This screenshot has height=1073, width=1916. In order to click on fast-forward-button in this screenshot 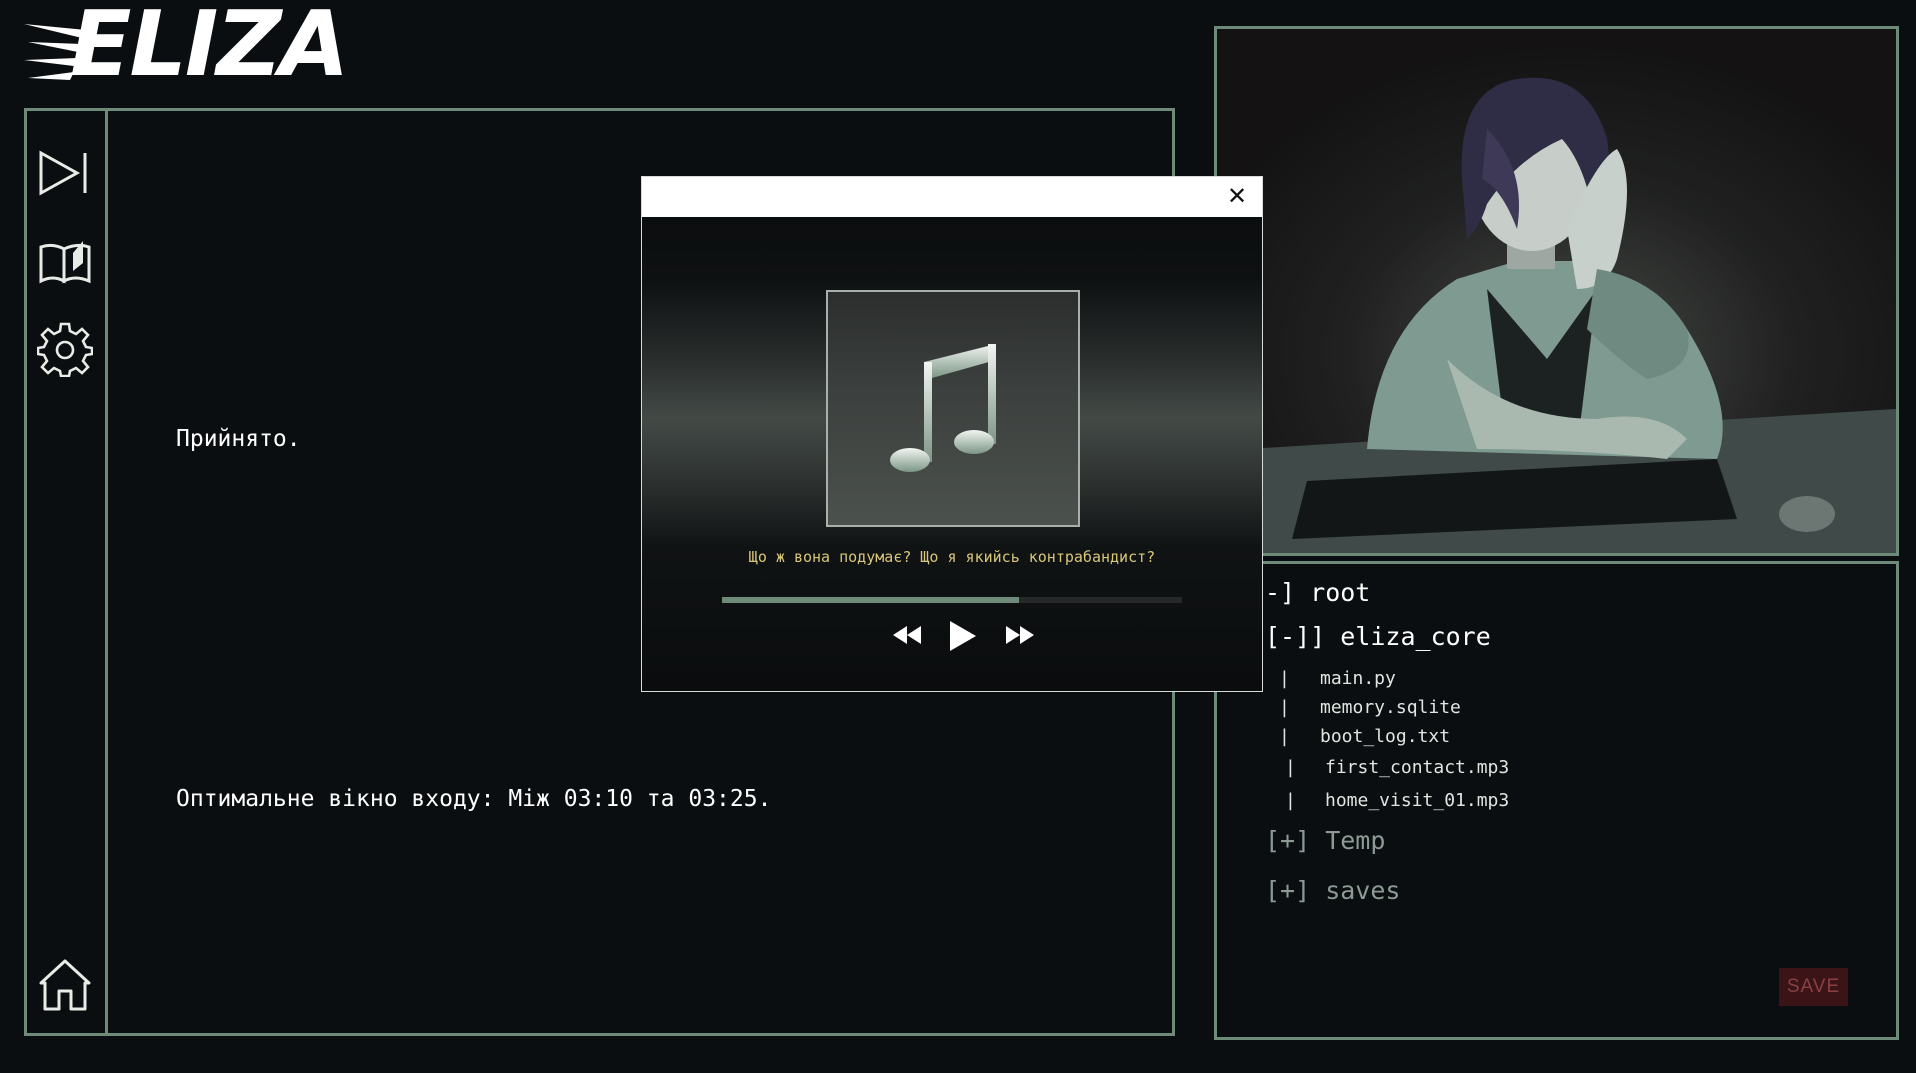, I will do `click(1020, 637)`.